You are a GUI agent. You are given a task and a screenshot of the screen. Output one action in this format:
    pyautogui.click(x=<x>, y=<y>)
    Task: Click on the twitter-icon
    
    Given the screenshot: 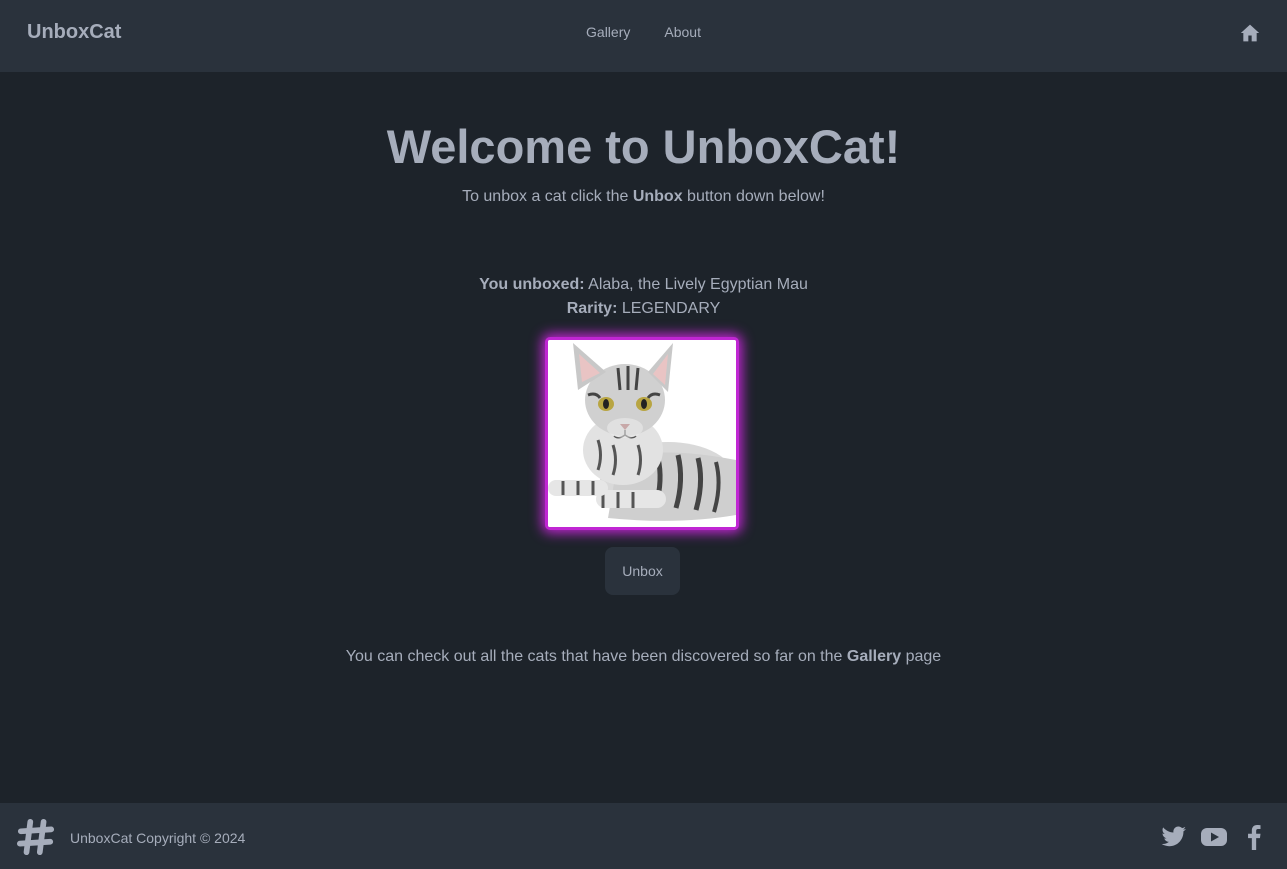 What is the action you would take?
    pyautogui.click(x=1174, y=837)
    